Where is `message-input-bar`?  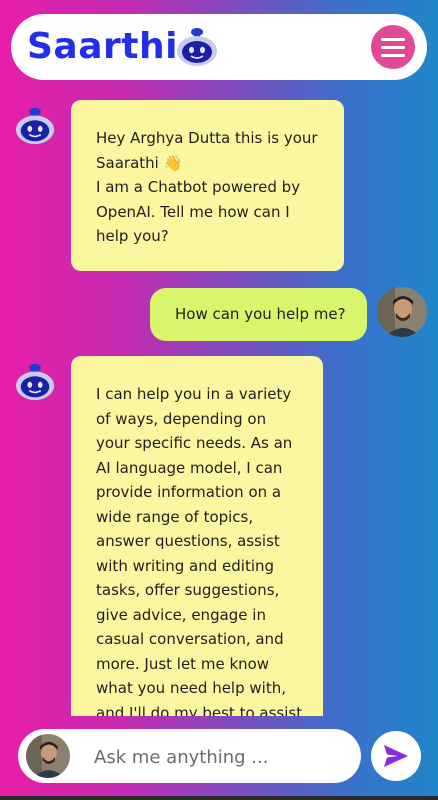 message-input-bar is located at coordinates (189, 756).